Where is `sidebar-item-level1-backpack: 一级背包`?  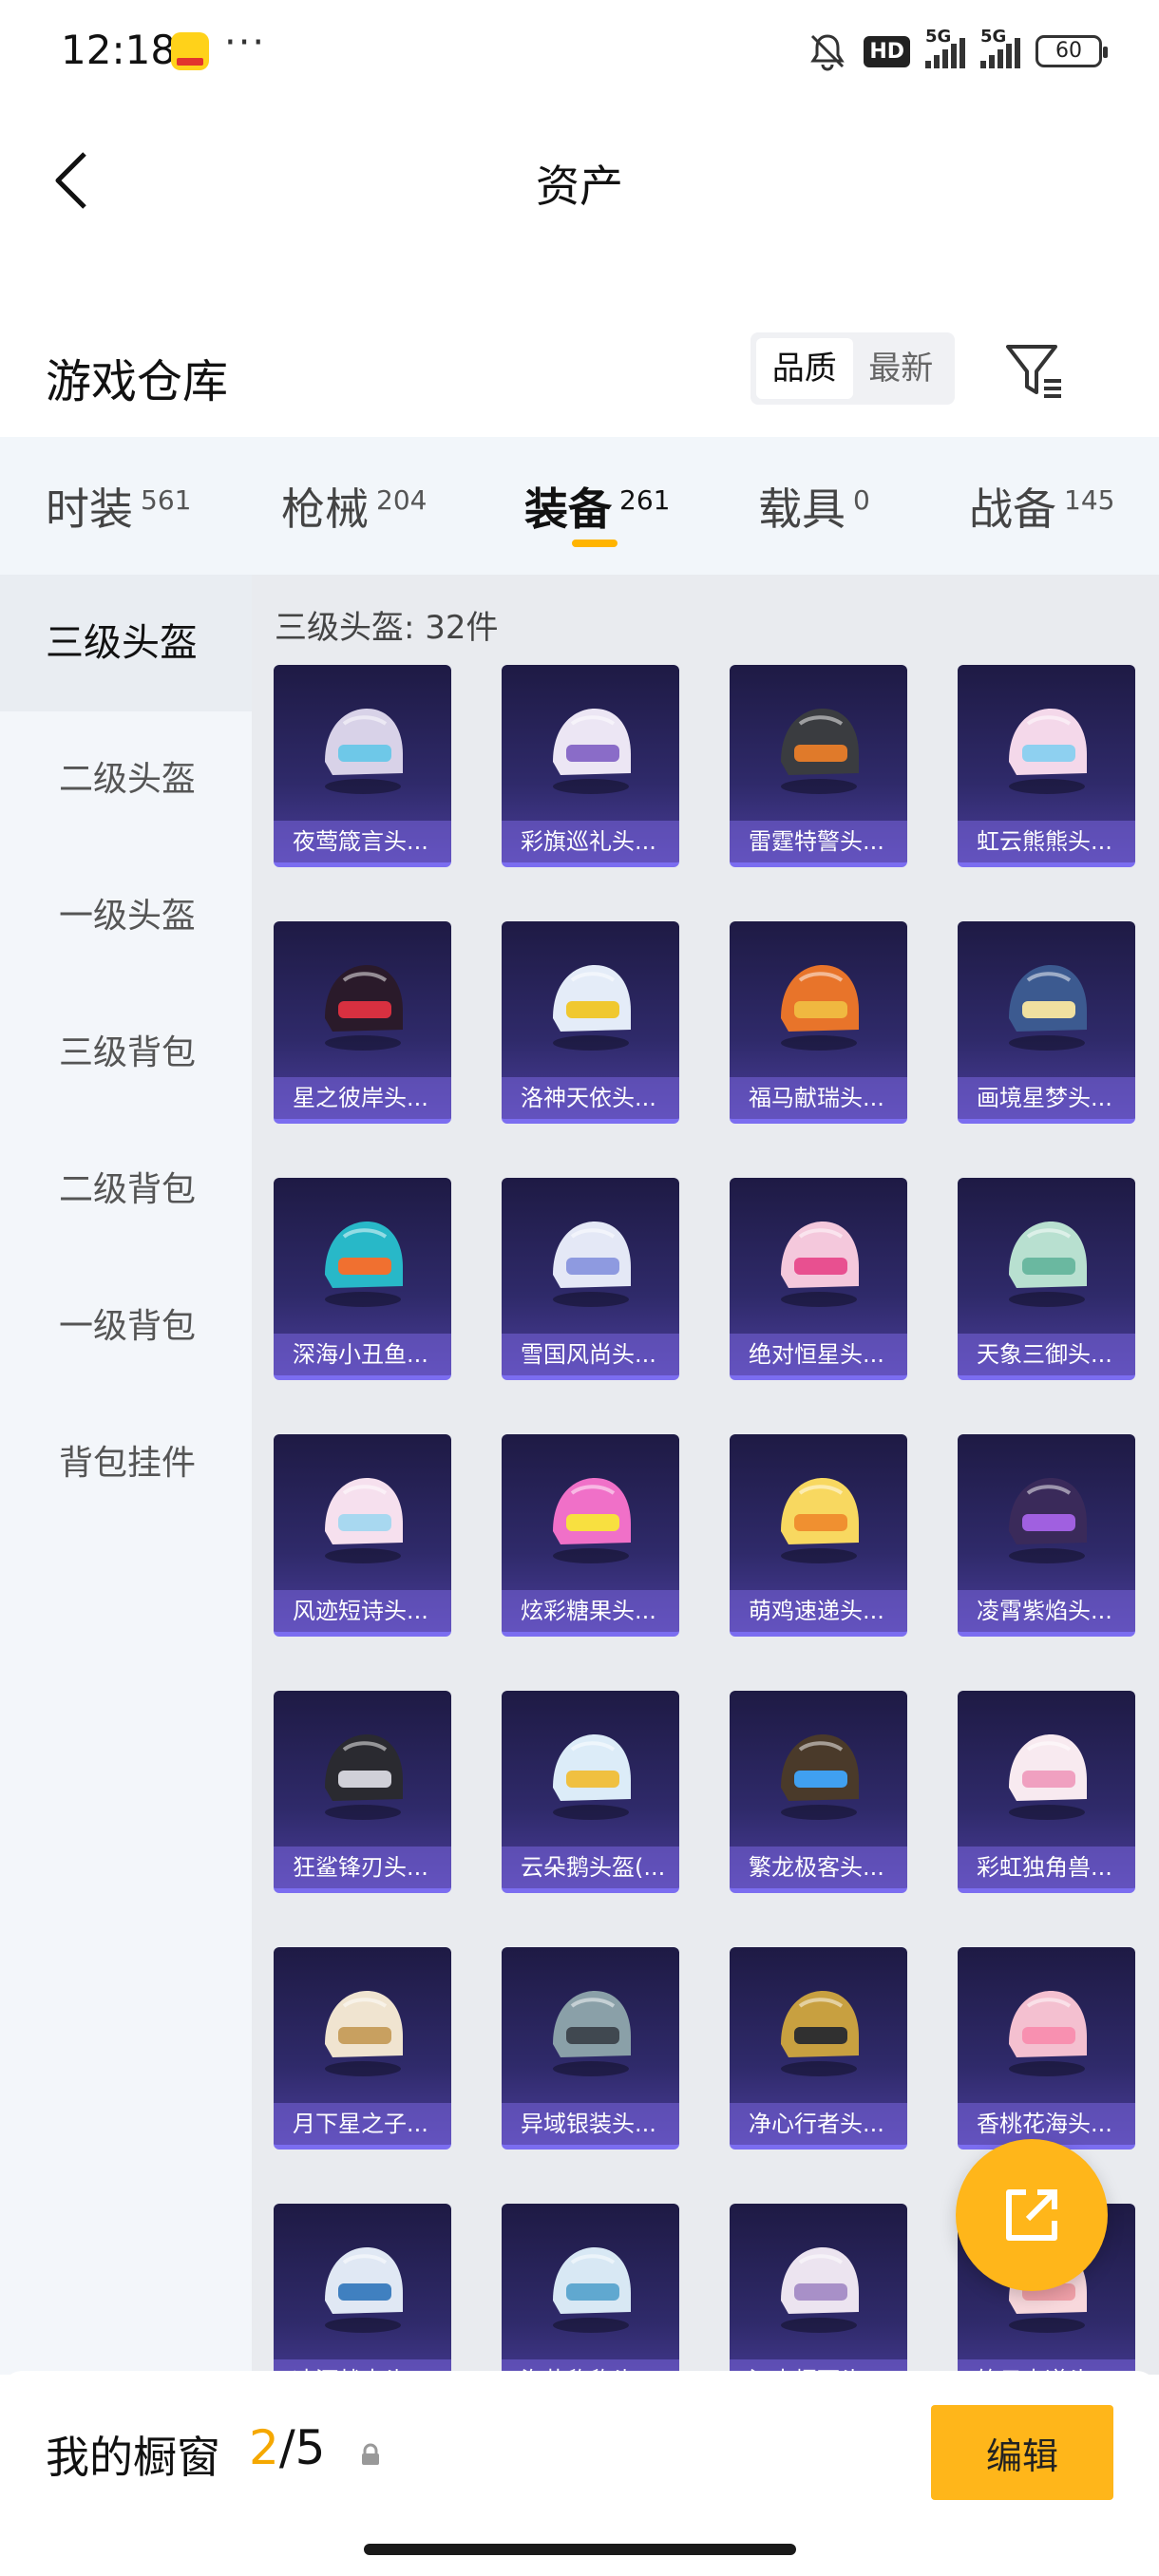 sidebar-item-level1-backpack: 一级背包 is located at coordinates (126, 1327).